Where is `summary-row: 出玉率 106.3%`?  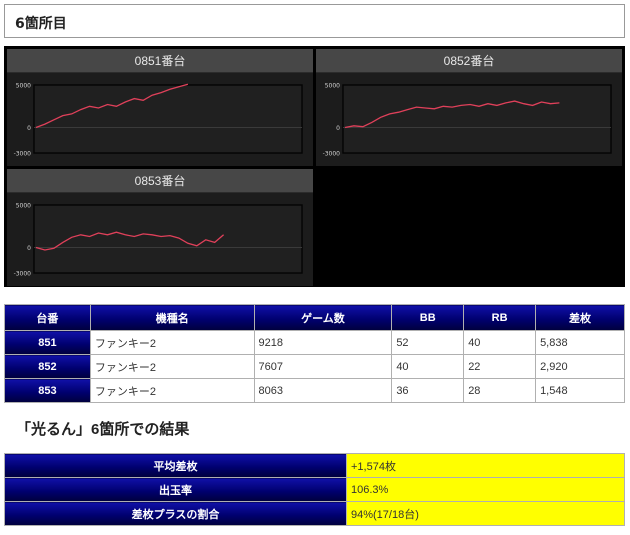 summary-row: 出玉率 106.3% is located at coordinates (314, 489).